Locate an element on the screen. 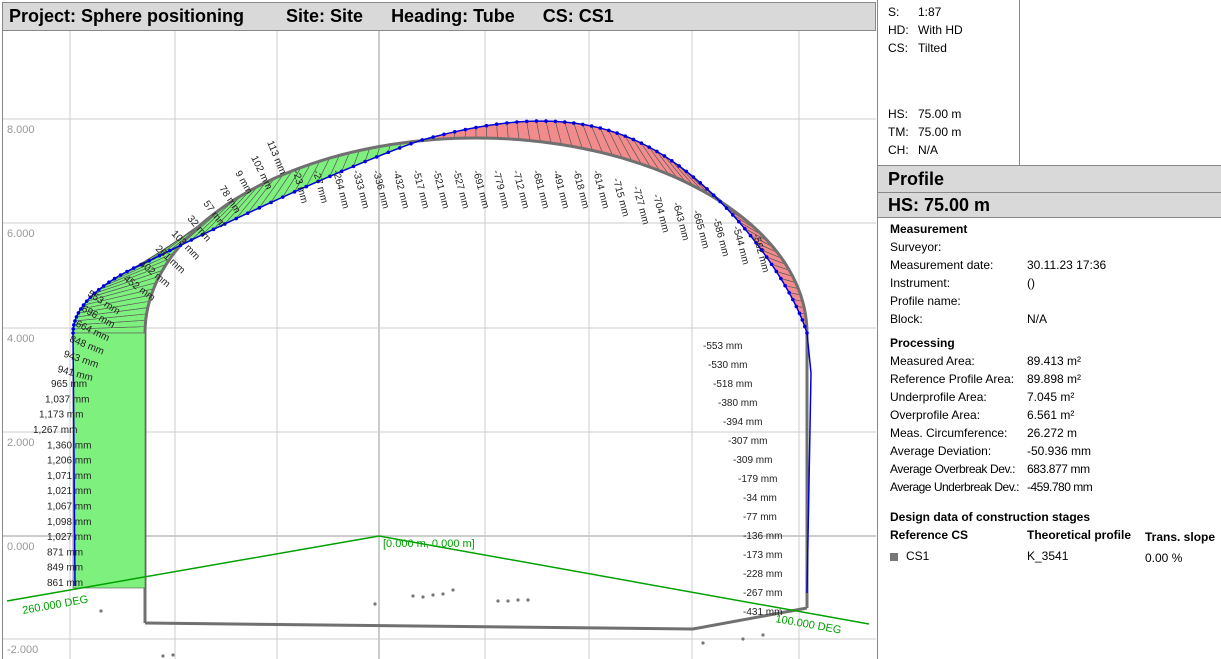 This screenshot has width=1221, height=659. ch-key: CH: is located at coordinates (898, 150).